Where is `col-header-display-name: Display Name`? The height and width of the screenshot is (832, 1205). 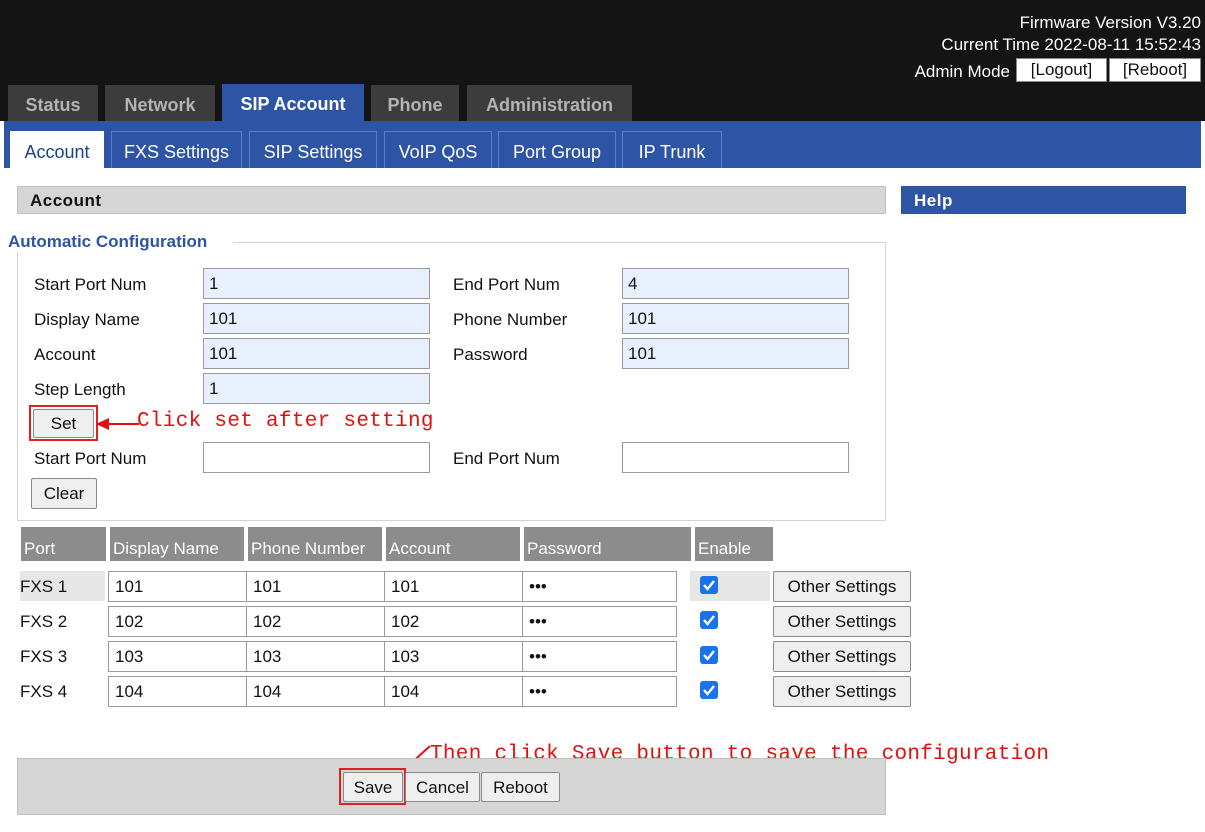 col-header-display-name: Display Name is located at coordinates (177, 544).